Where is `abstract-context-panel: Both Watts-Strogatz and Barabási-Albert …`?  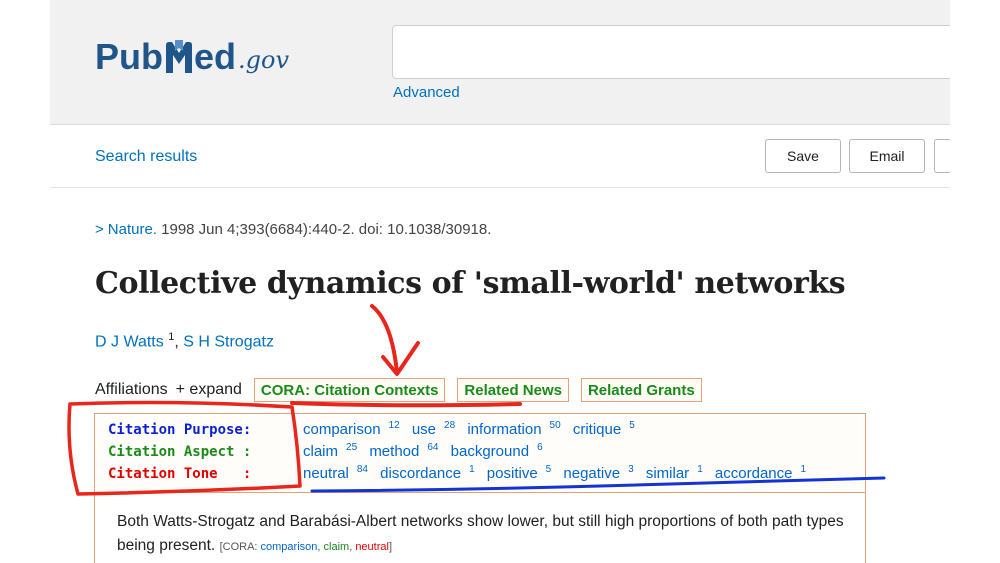
abstract-context-panel: Both Watts-Strogatz and Barabási-Albert … is located at coordinates (480, 528).